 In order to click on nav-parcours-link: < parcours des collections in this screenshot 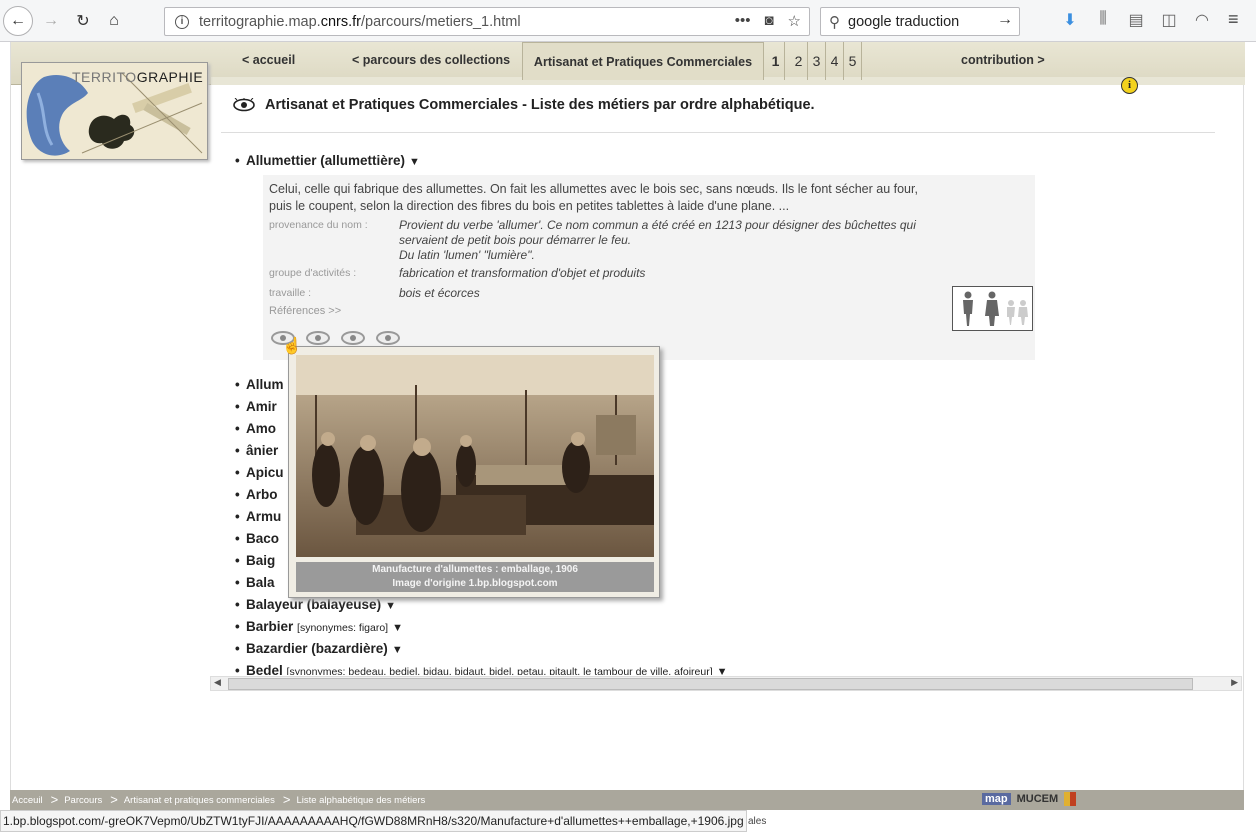, I will do `click(431, 60)`.